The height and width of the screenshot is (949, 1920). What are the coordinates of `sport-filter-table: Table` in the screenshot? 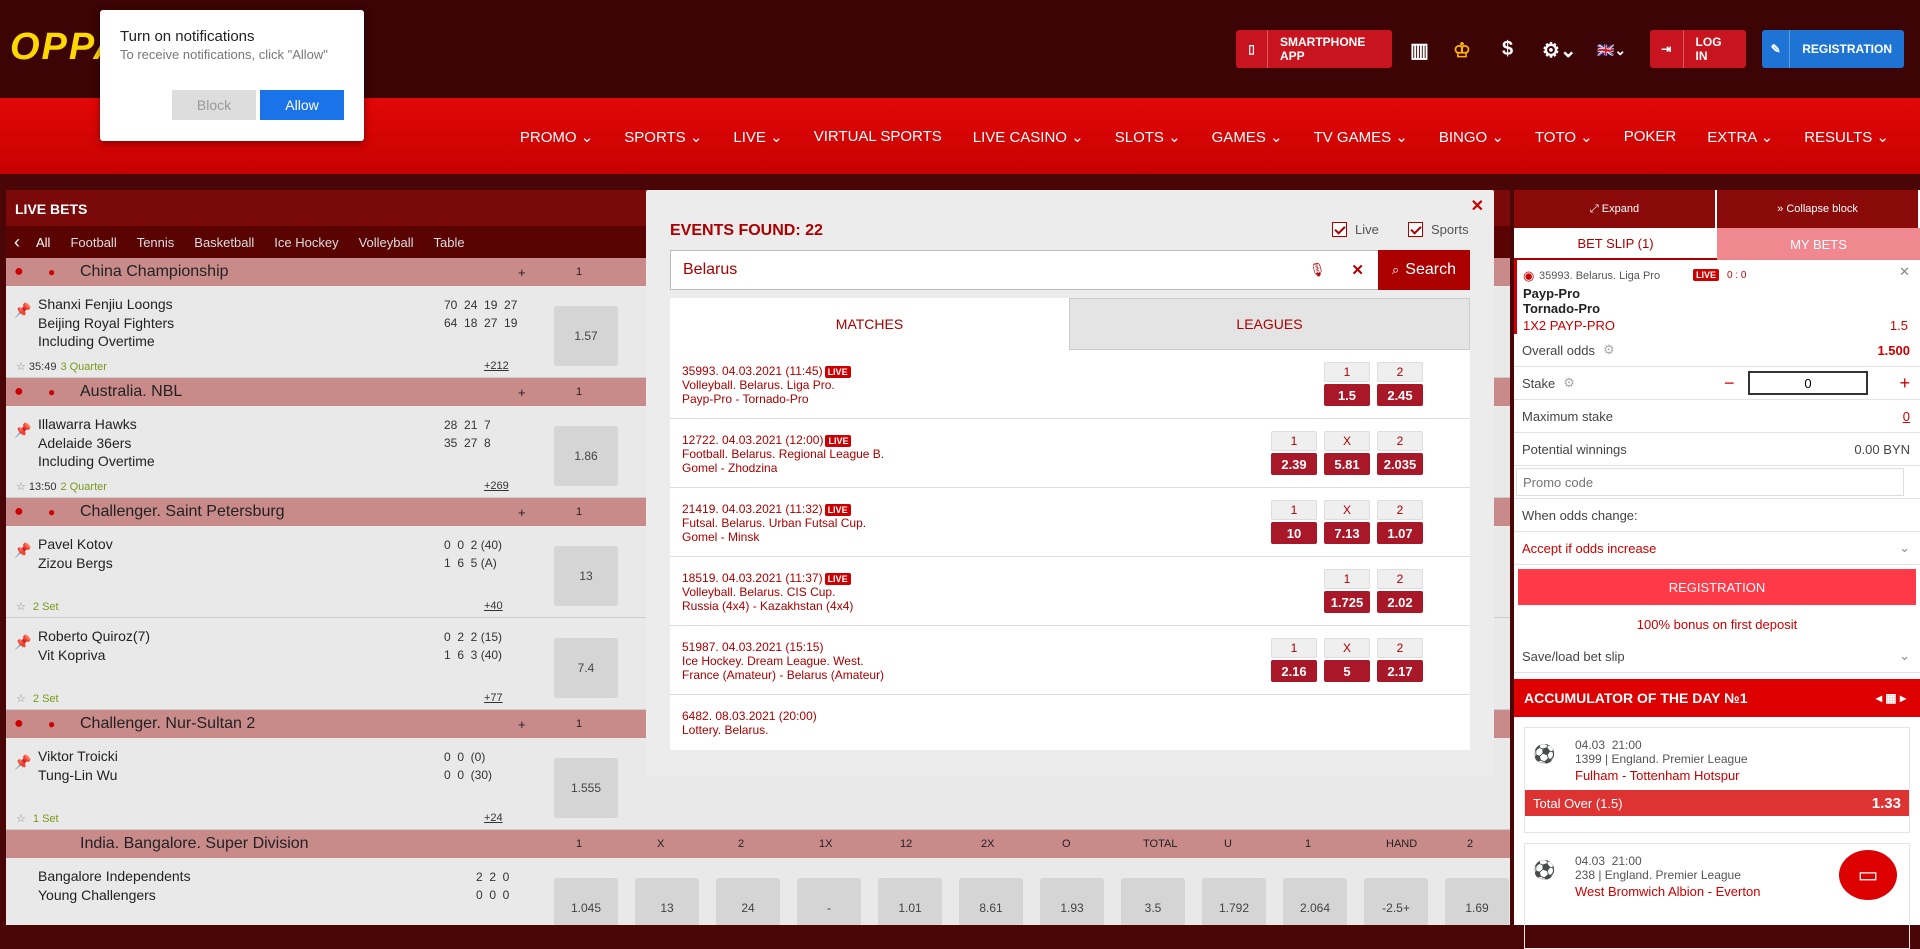 It's located at (449, 242).